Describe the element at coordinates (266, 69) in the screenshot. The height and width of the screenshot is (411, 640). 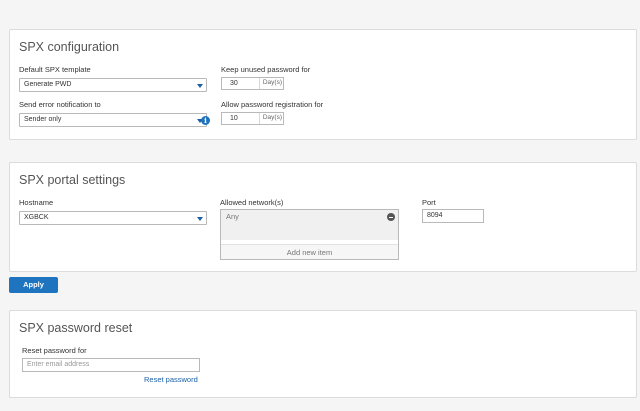
I see `keep-unused-label: Keep unused password for` at that location.